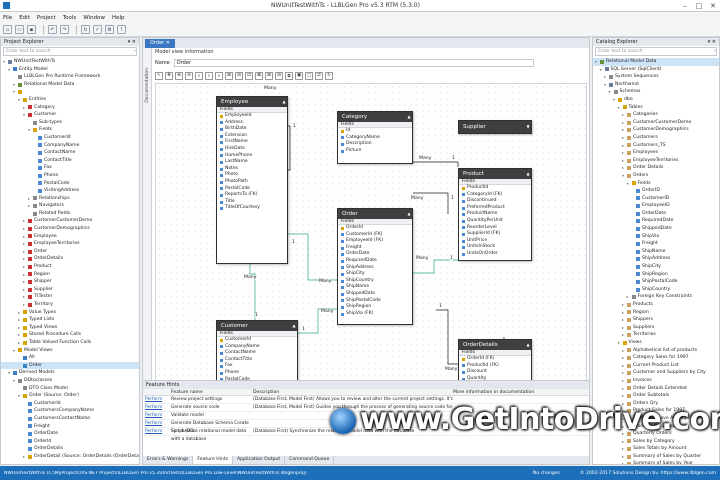 The height and width of the screenshot is (480, 720). What do you see at coordinates (168, 460) in the screenshot?
I see `bottom-tab: Errors & Warnings` at bounding box center [168, 460].